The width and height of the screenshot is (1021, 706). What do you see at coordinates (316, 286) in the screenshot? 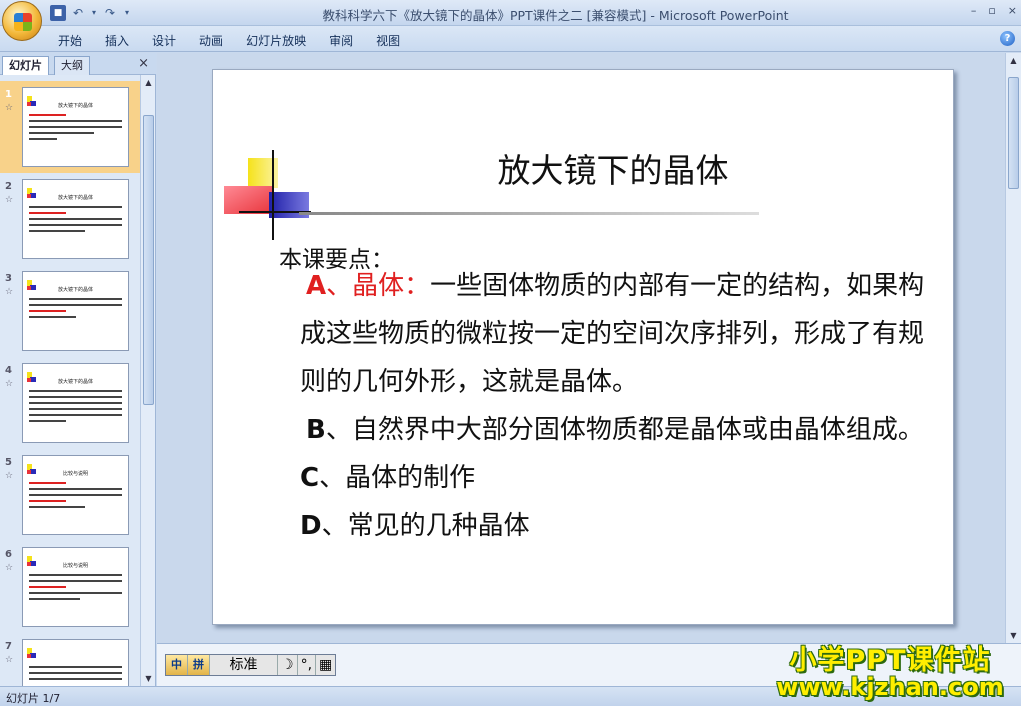
I see `point-letter: A` at bounding box center [316, 286].